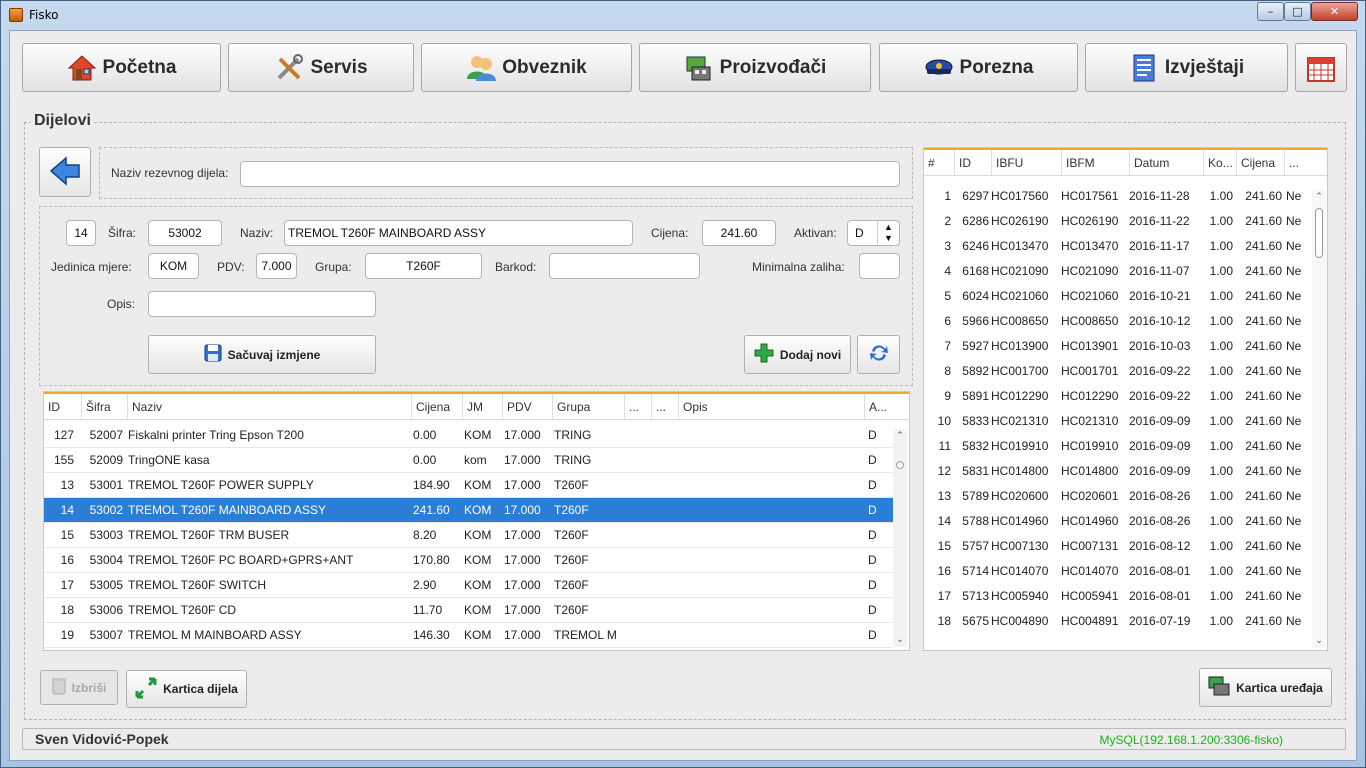 This screenshot has width=1366, height=768. What do you see at coordinates (872, 510) in the screenshot?
I see `table-cell: D` at bounding box center [872, 510].